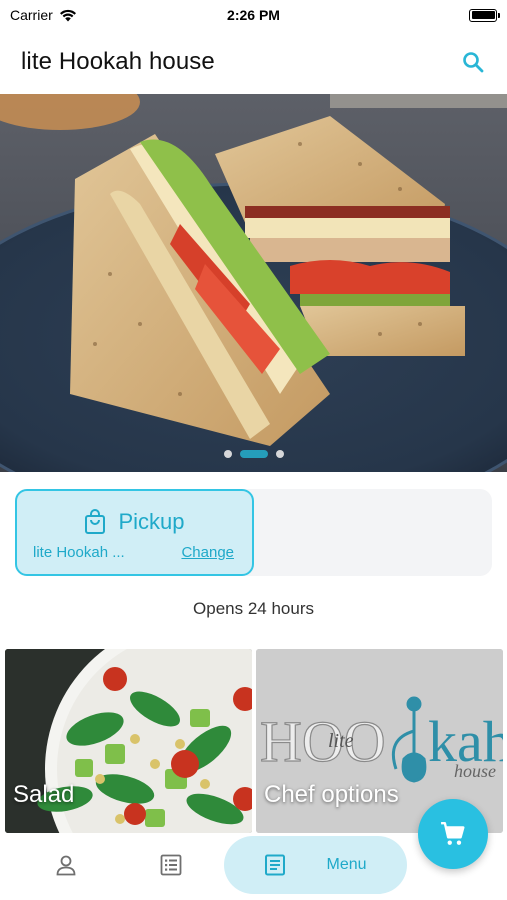 The height and width of the screenshot is (900, 507). What do you see at coordinates (323, 741) in the screenshot?
I see `logo-hoo: HOO` at bounding box center [323, 741].